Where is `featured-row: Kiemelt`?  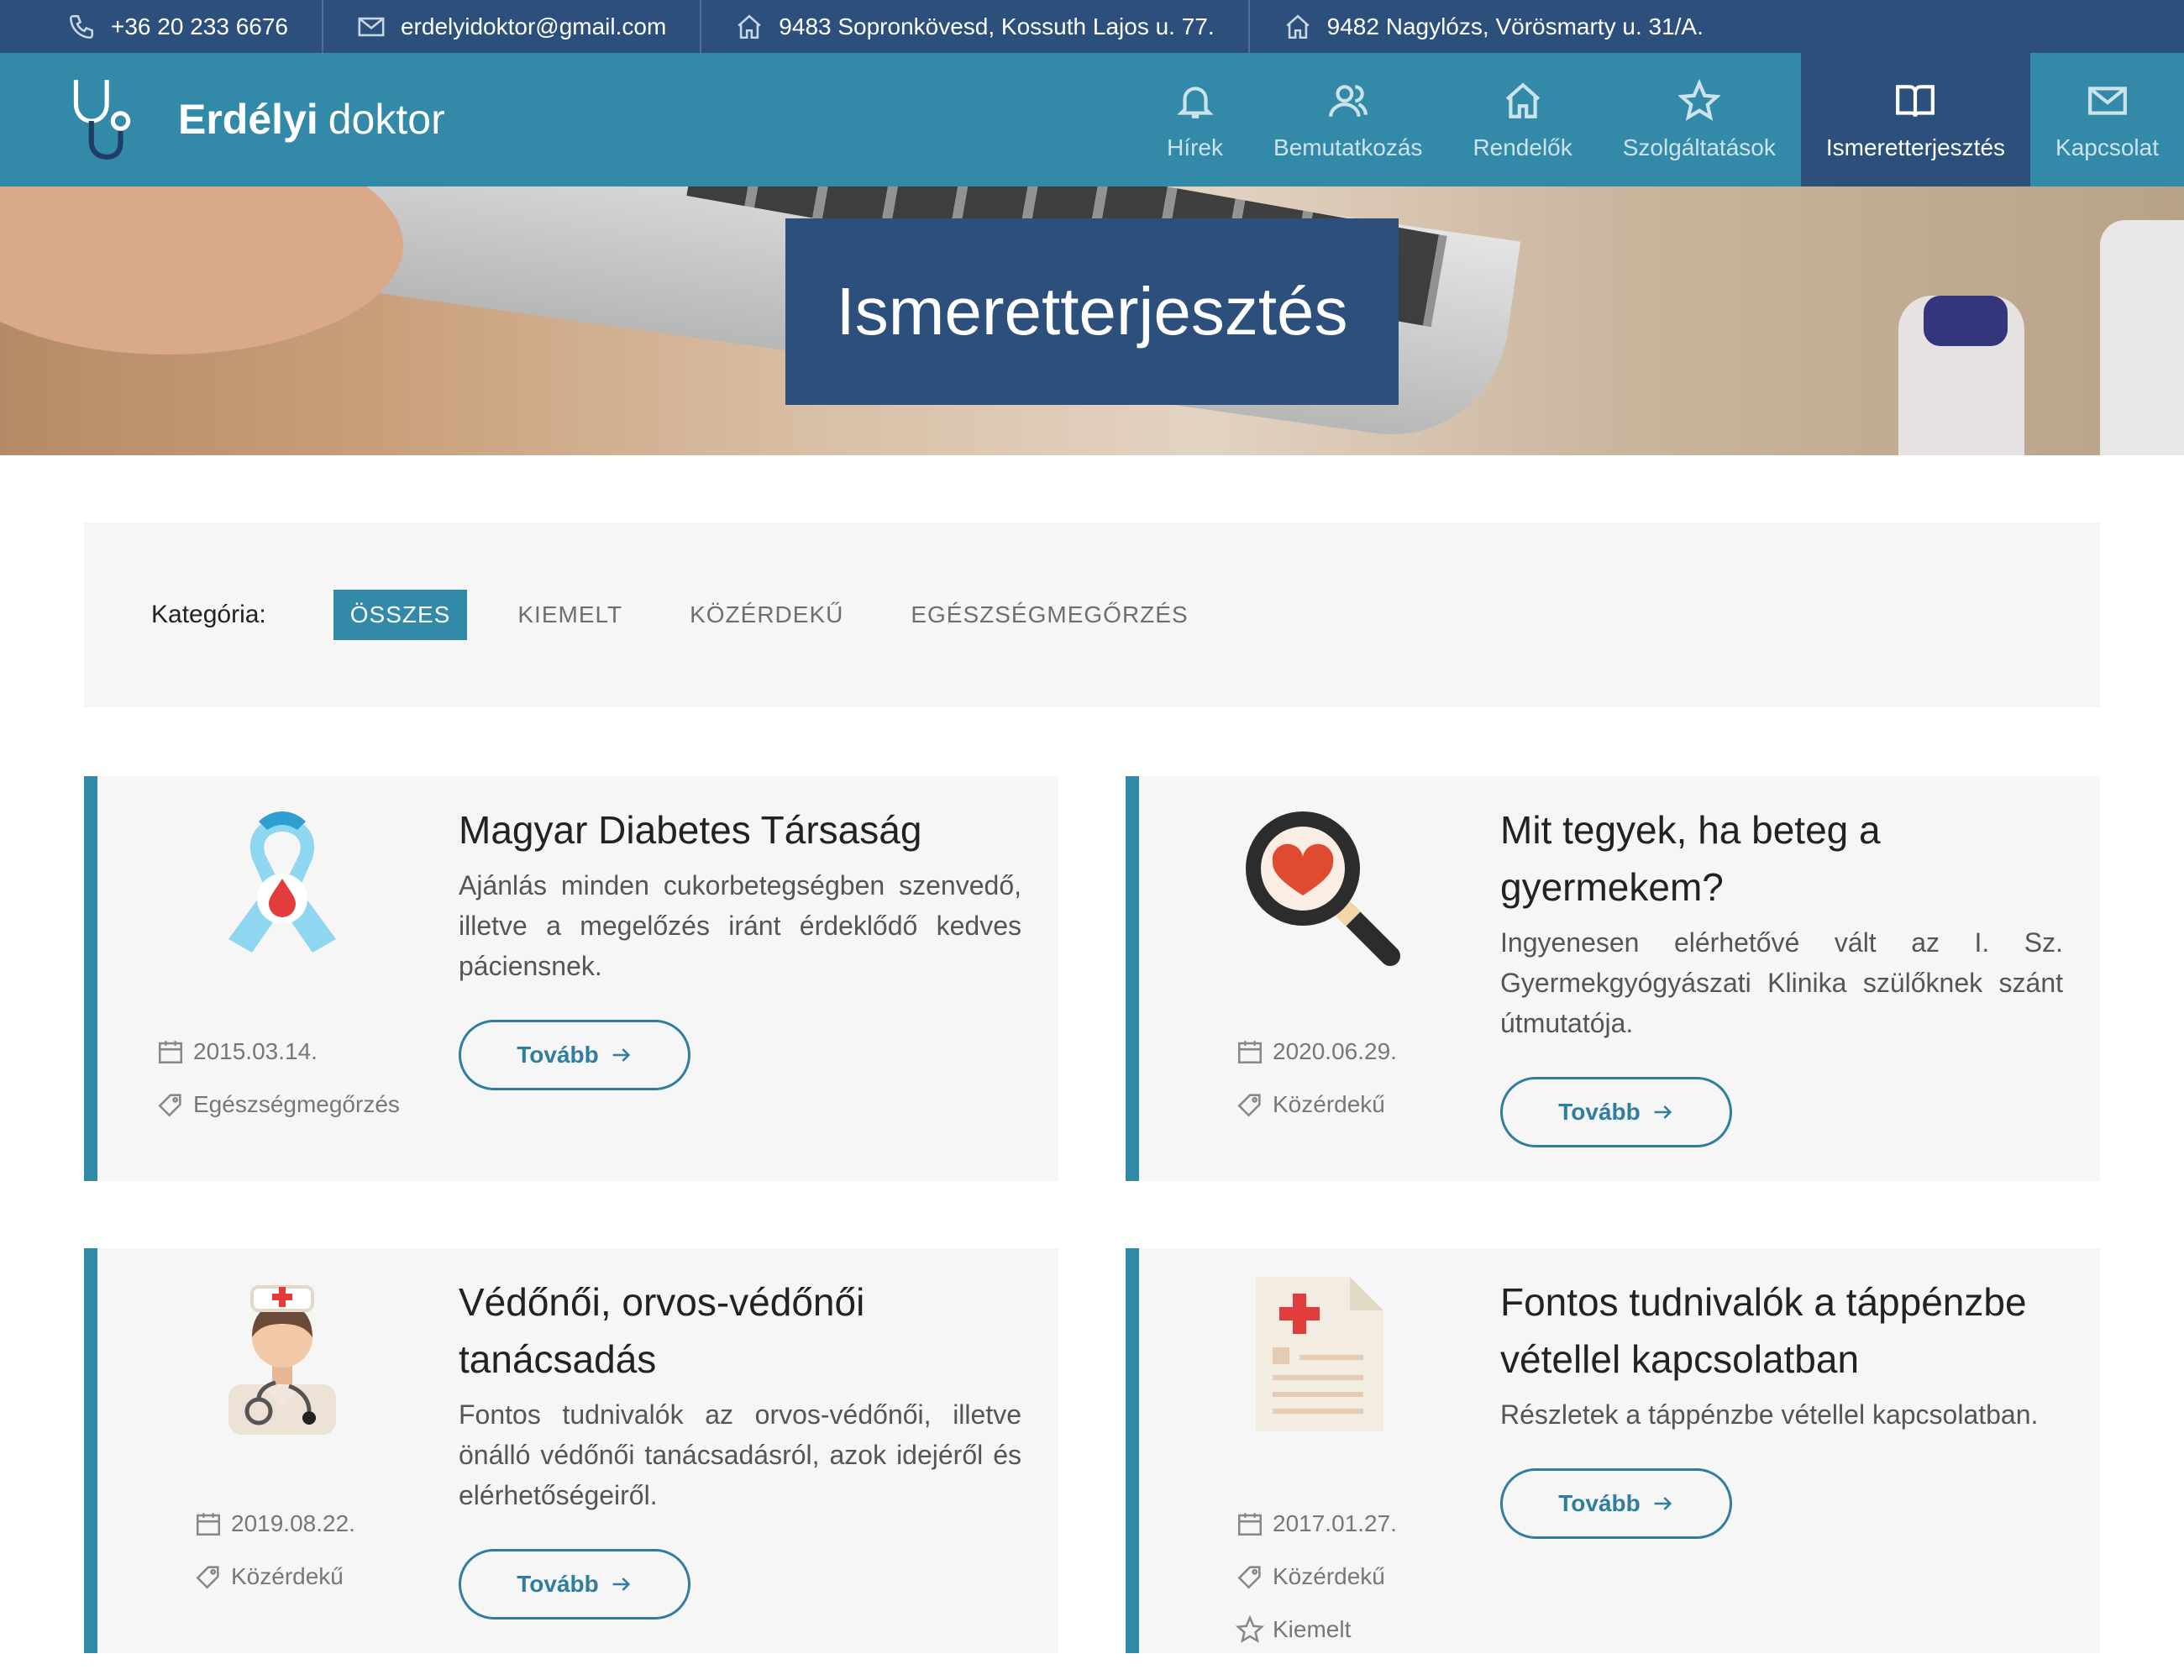
featured-row: Kiemelt is located at coordinates (1316, 1629).